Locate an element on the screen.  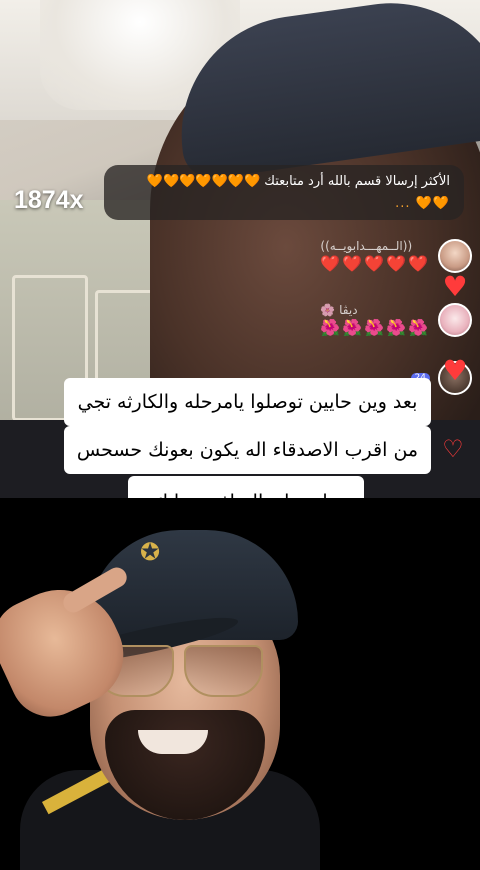
comment-username: ((الــمهـــدابويــه)) is located at coordinates (366, 246).